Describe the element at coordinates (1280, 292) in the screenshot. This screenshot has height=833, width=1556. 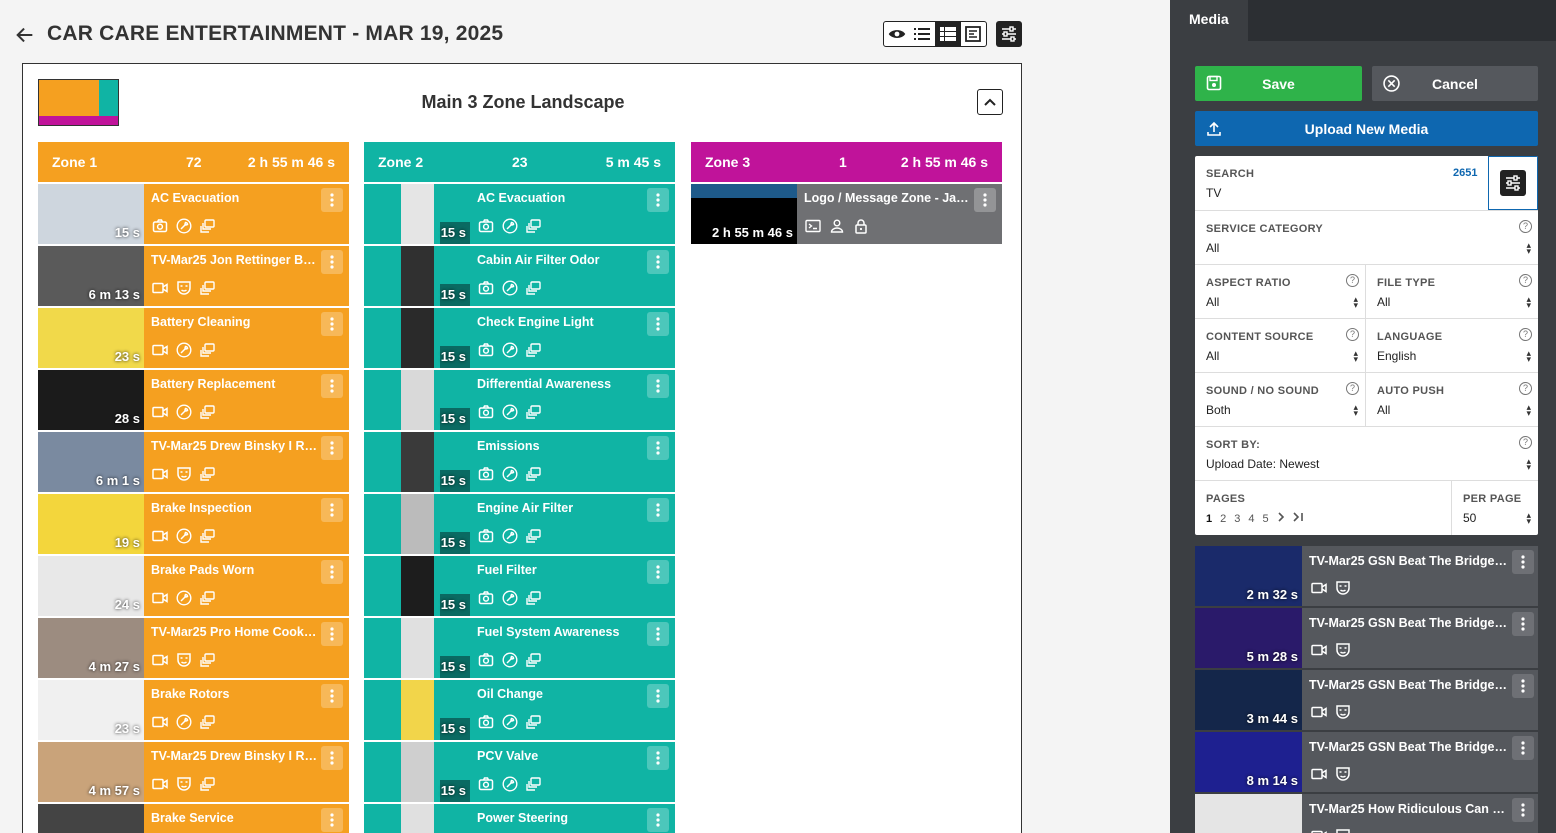
I see `aspect-ratio-select: ASPECT RATIO All ? ▴ ▾` at that location.